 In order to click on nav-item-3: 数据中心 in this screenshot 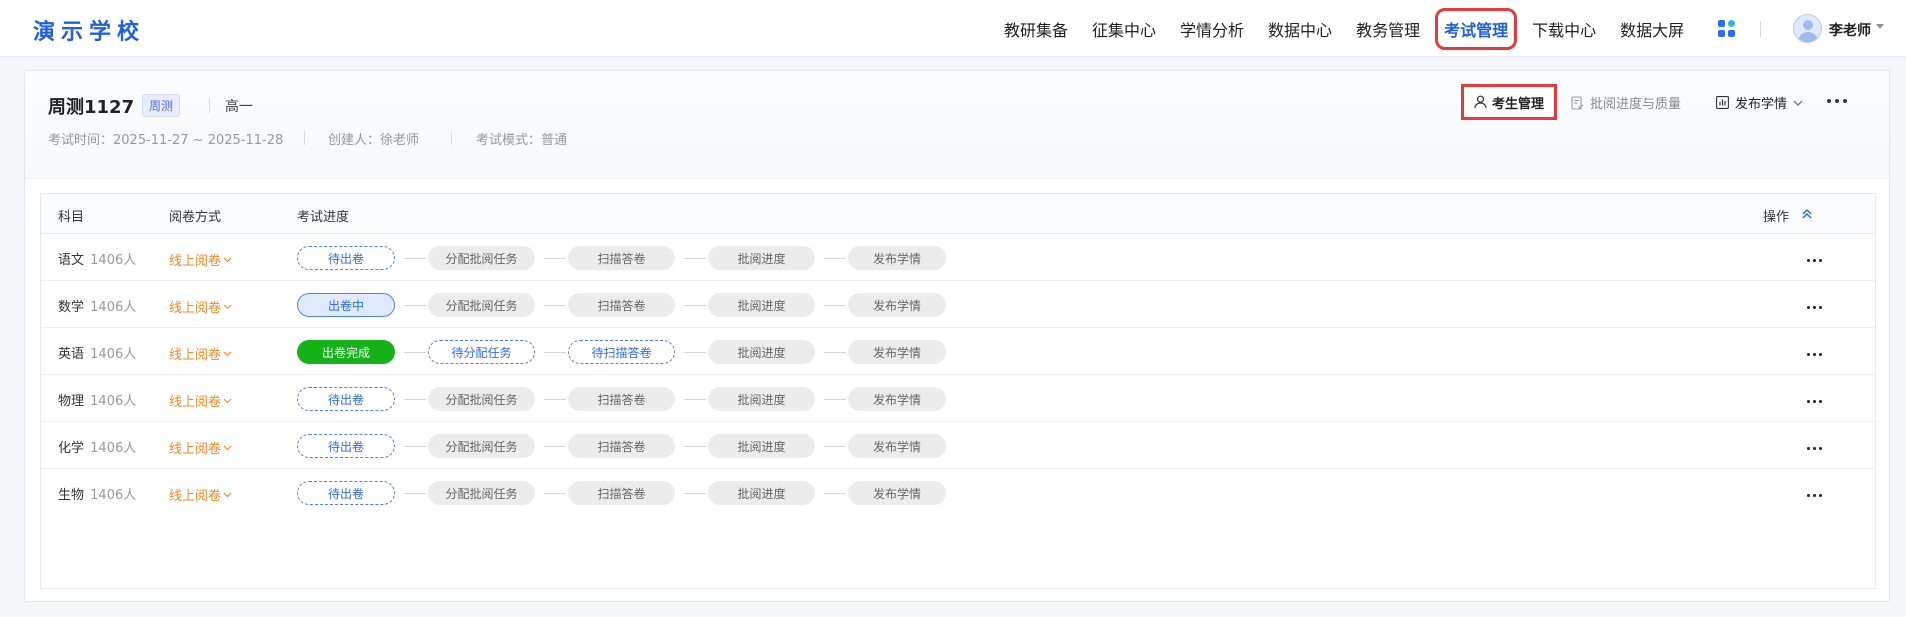, I will do `click(1300, 29)`.